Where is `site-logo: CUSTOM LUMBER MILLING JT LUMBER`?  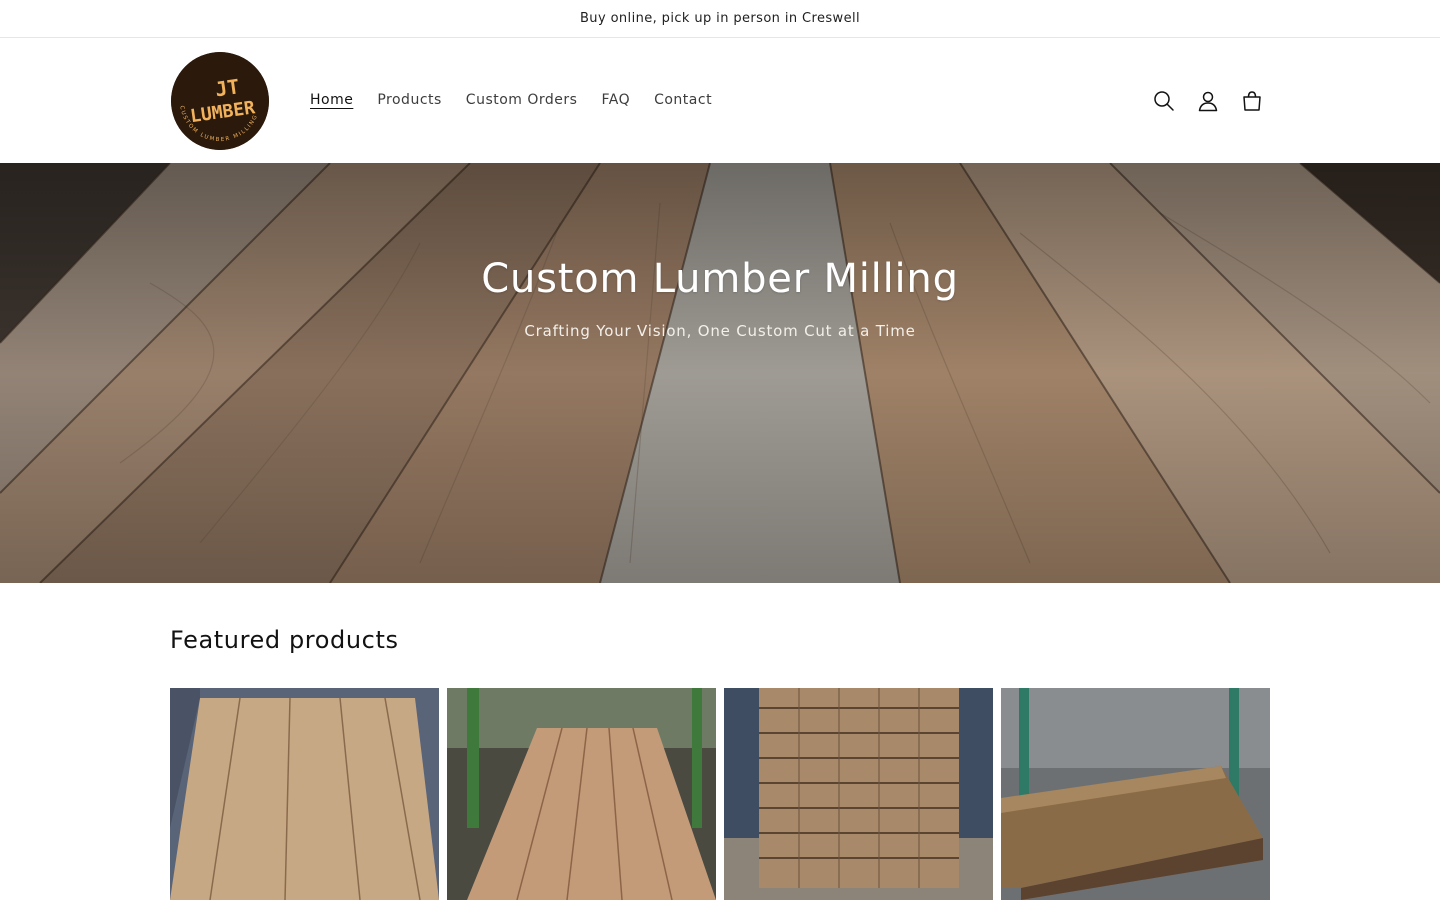 site-logo: CUSTOM LUMBER MILLING JT LUMBER is located at coordinates (220, 101).